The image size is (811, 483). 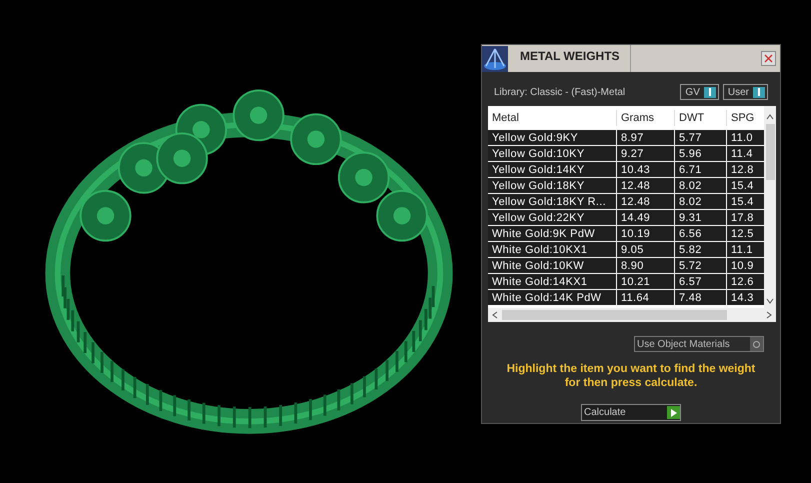 What do you see at coordinates (538, 170) in the screenshot?
I see `table-cell-text: Yellow Gold:14KY` at bounding box center [538, 170].